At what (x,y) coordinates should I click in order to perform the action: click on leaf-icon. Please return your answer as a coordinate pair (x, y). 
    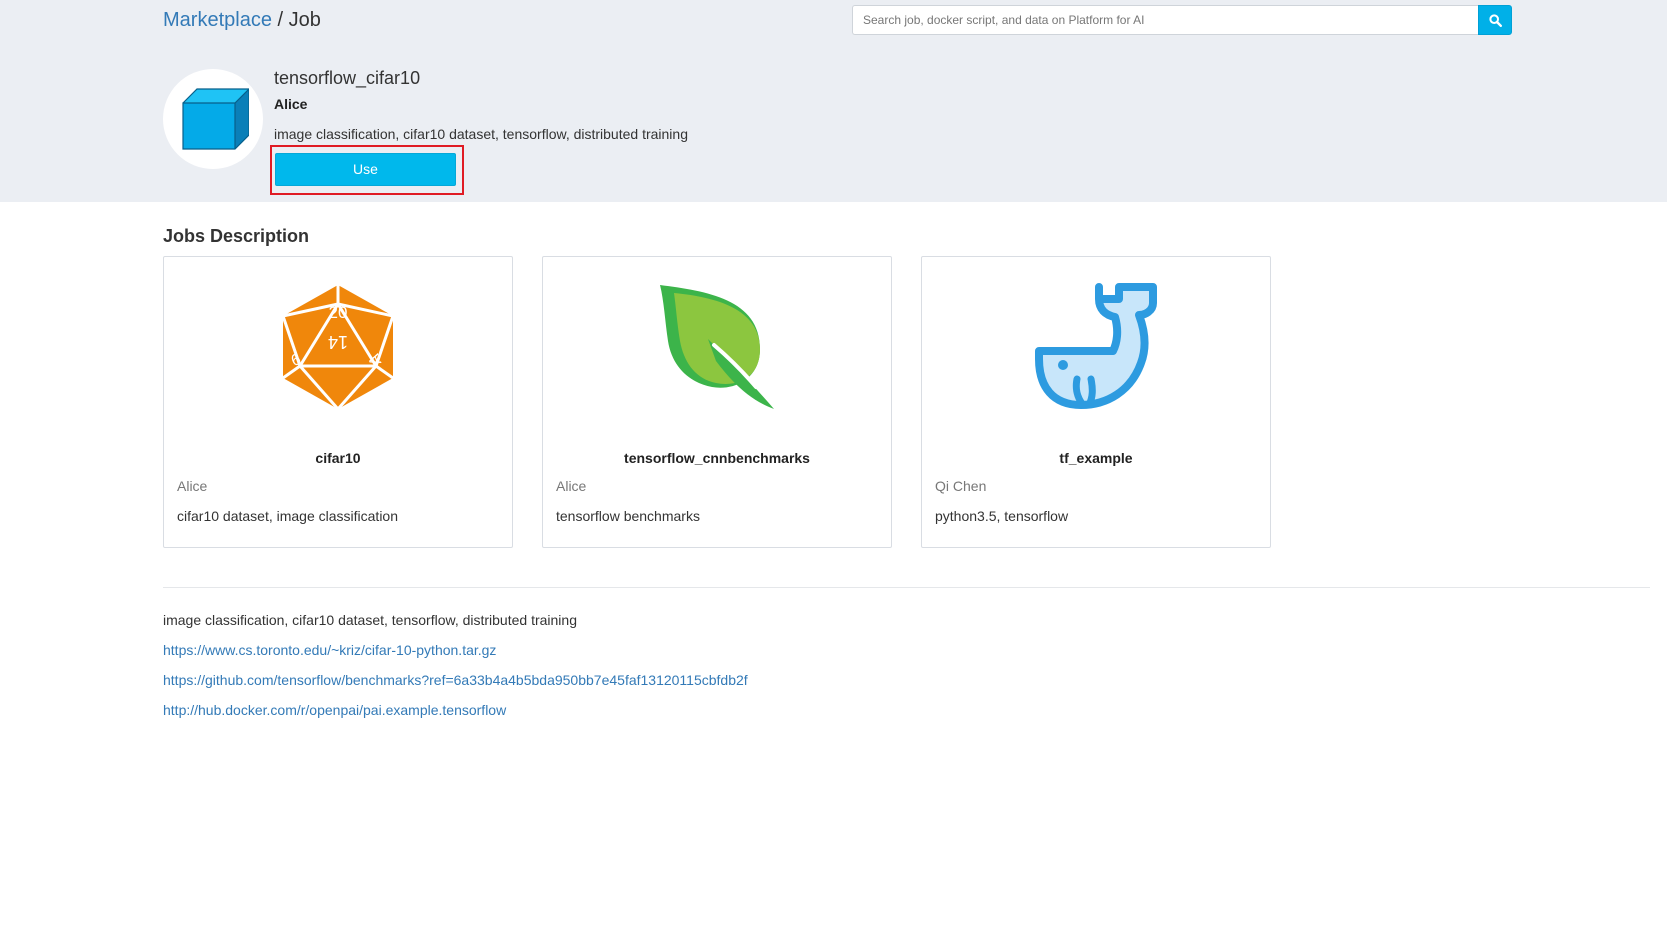
    Looking at the image, I should click on (717, 347).